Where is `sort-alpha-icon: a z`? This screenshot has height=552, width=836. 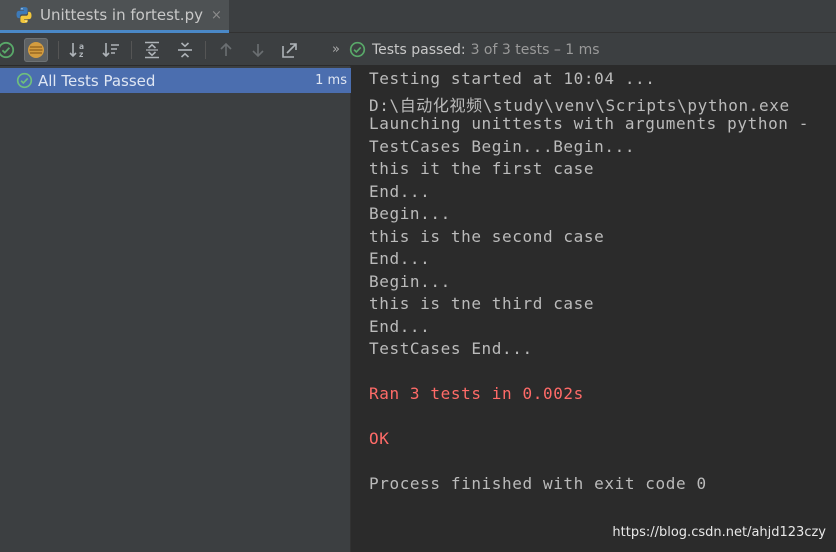 sort-alpha-icon: a z is located at coordinates (76, 50).